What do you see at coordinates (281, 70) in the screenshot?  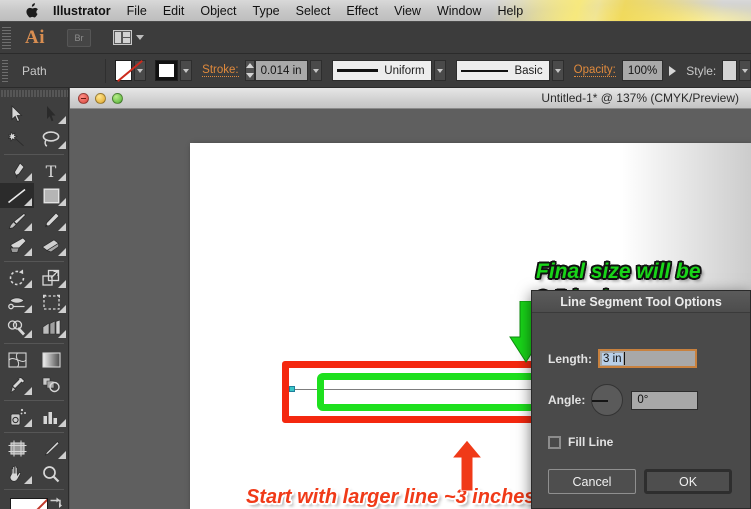 I see `stroke-weight-input: 0.014 in` at bounding box center [281, 70].